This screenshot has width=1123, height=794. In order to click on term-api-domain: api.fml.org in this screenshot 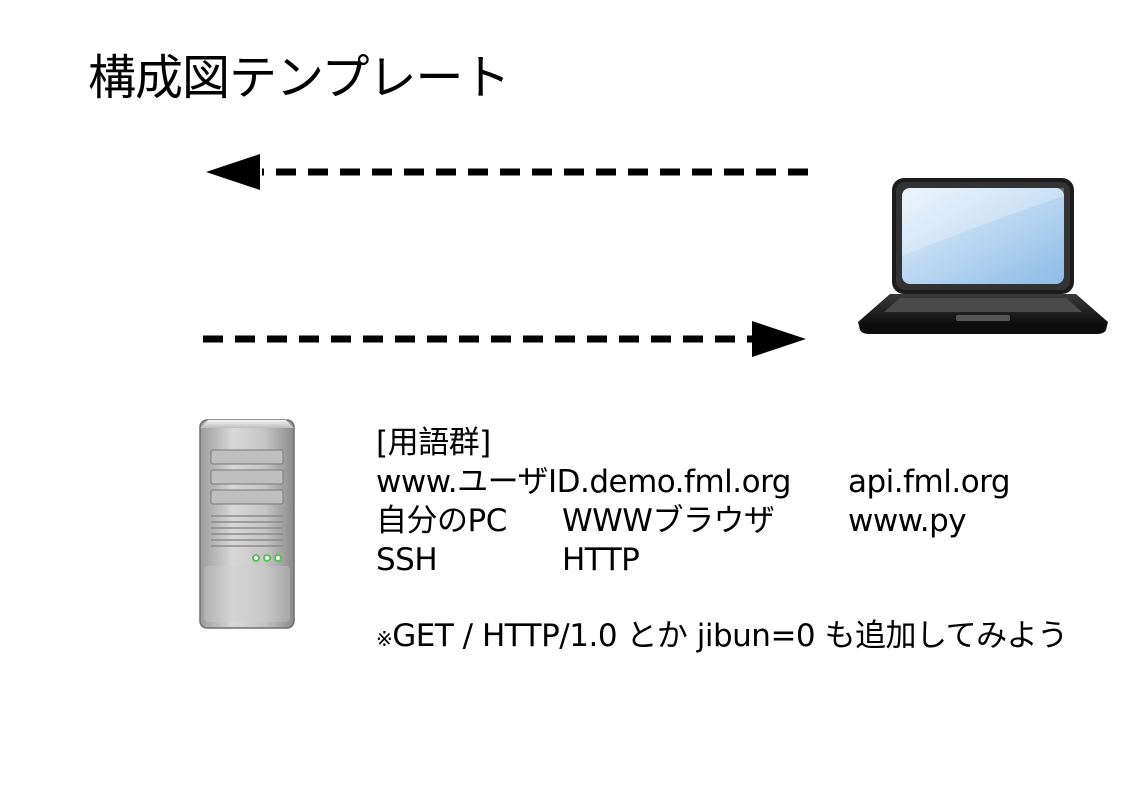, I will do `click(929, 482)`.